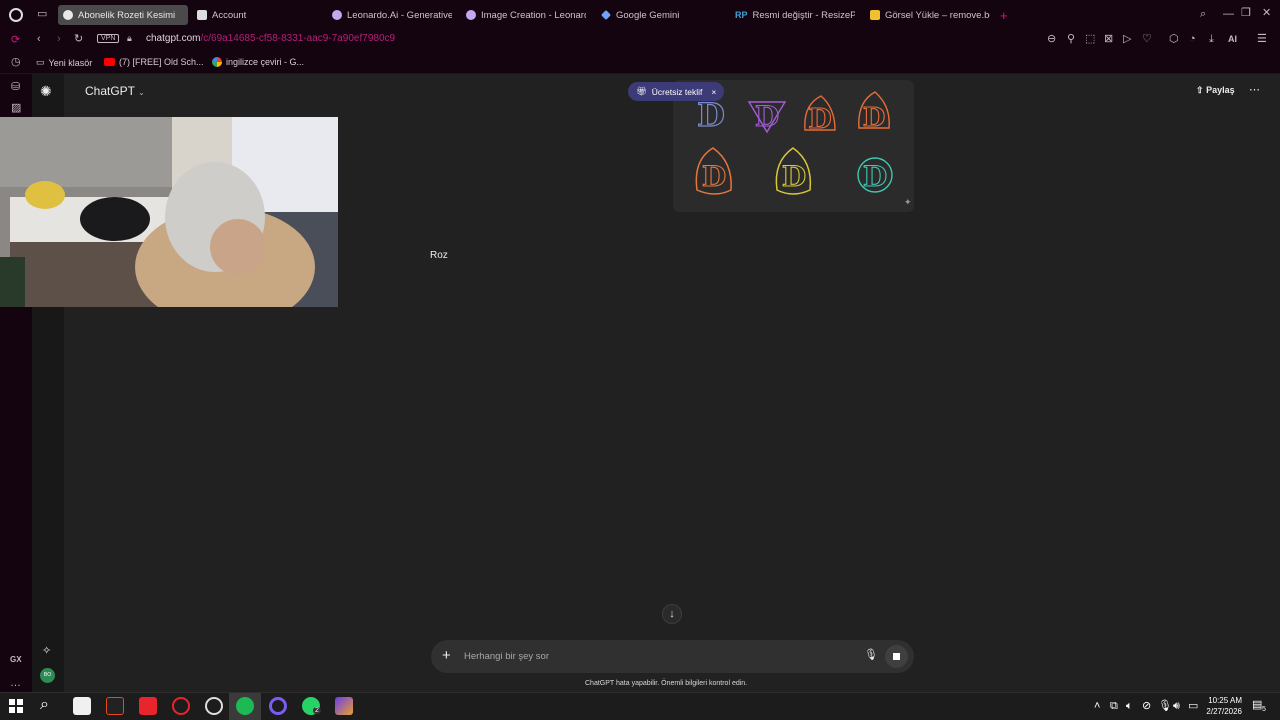  I want to click on badge-1: D, so click(711, 114).